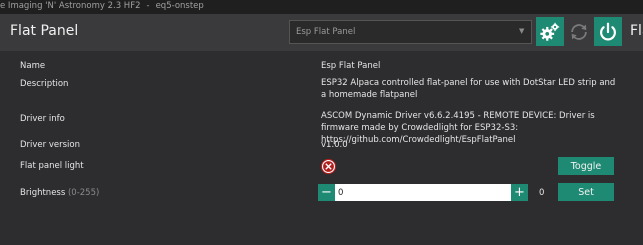 The image size is (643, 245). I want to click on app-title: e Imaging 'N' Astronomy 2.3 HF2, so click(70, 6).